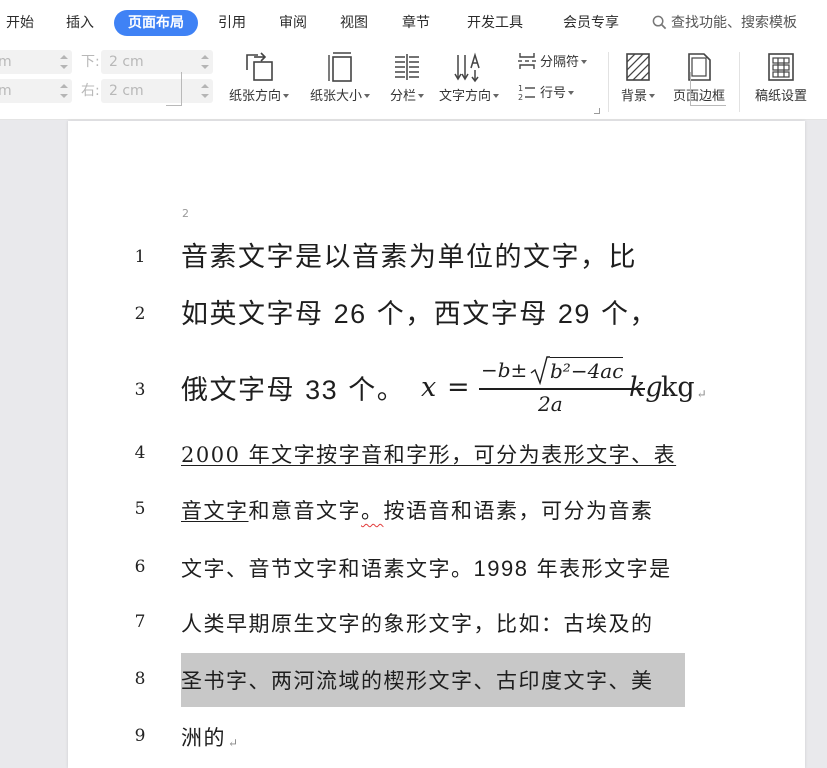  I want to click on document-line: 文字、音节文字和语素文字。1998 年表形文字是, so click(426, 568).